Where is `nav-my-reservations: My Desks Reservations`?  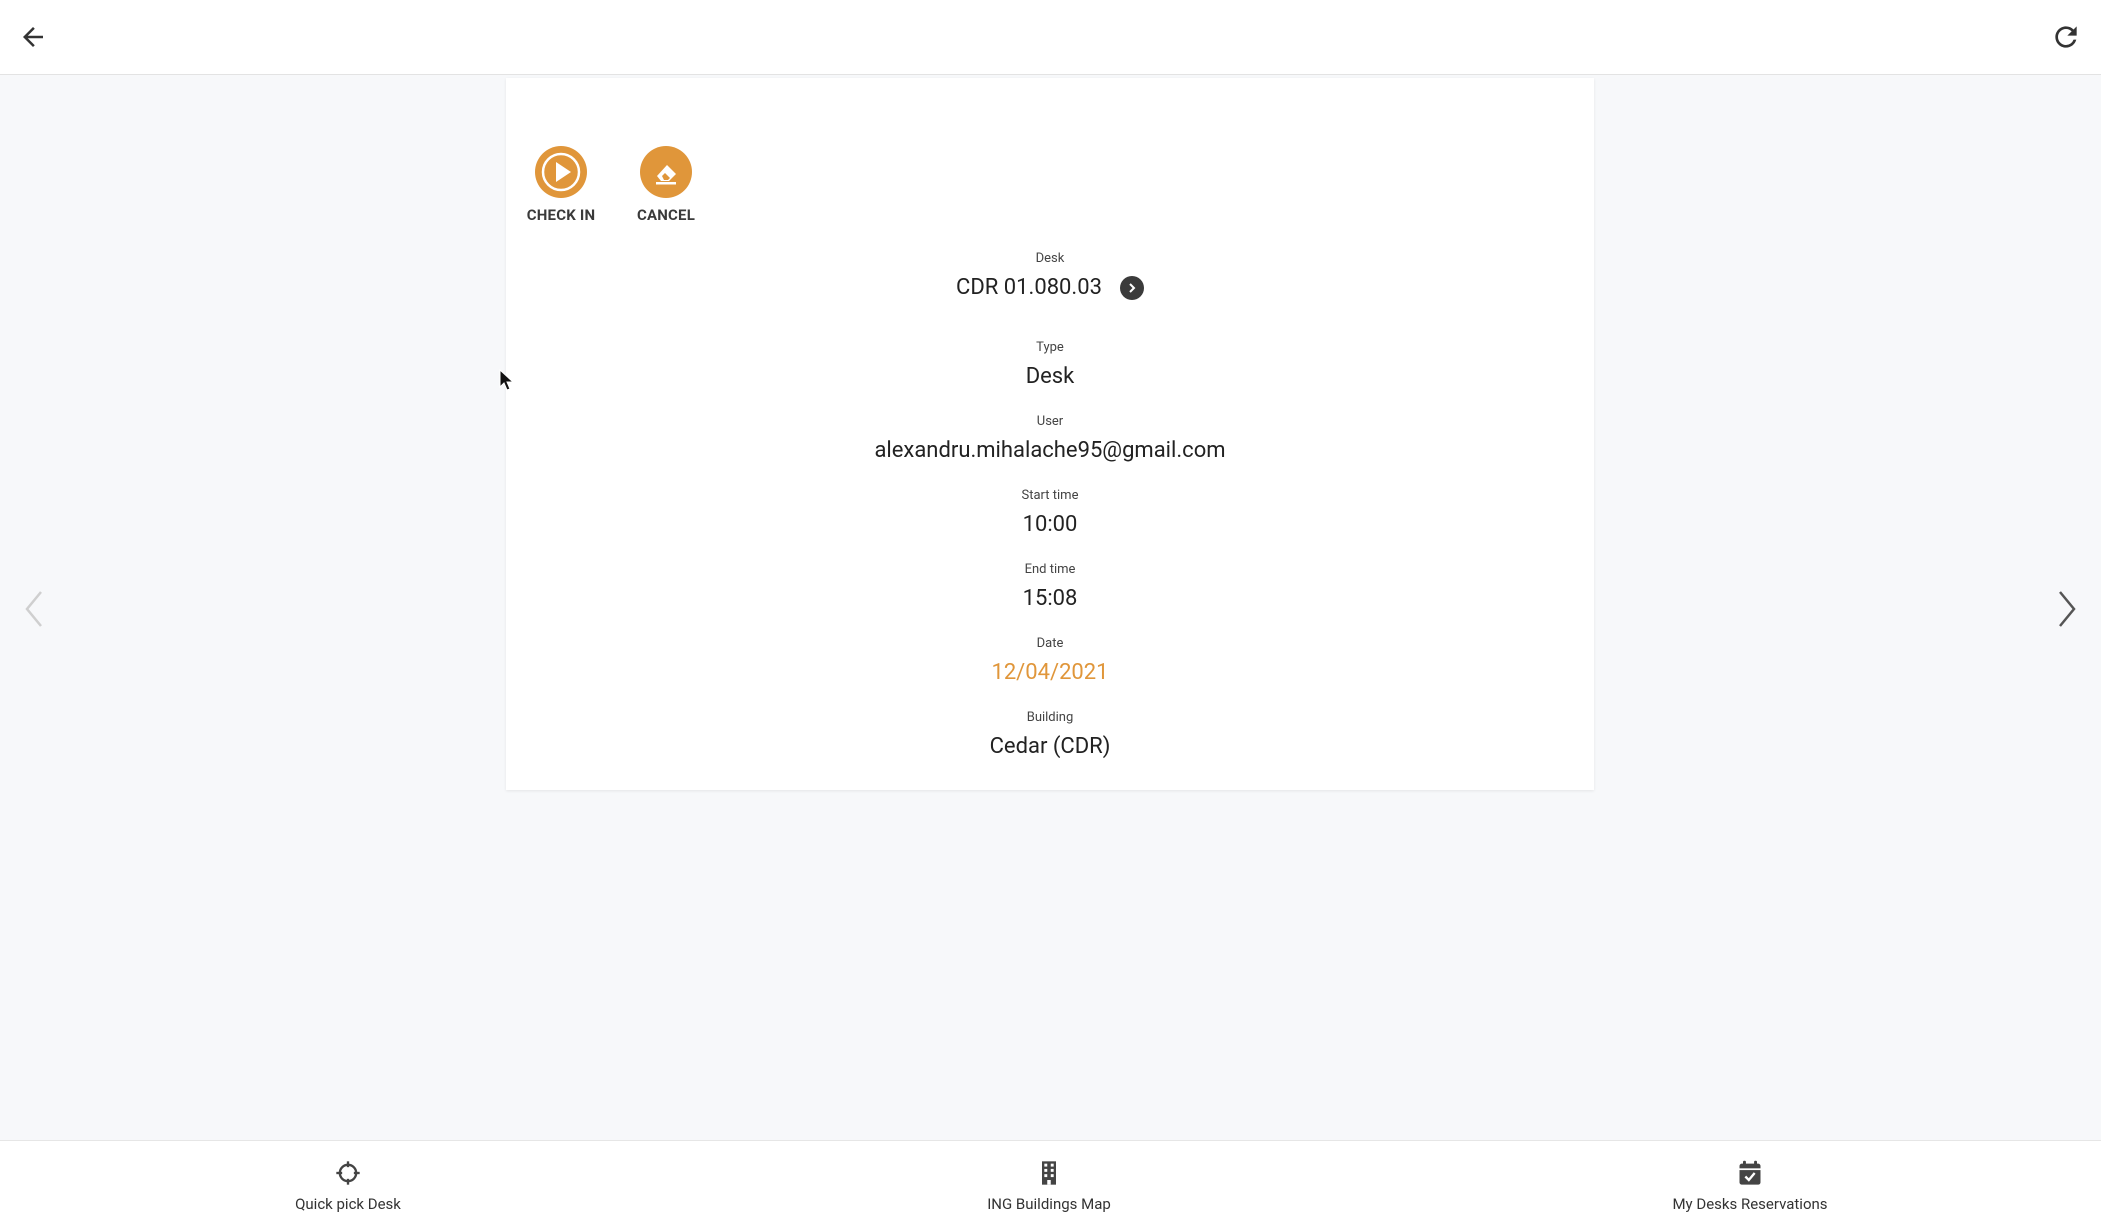
nav-my-reservations: My Desks Reservations is located at coordinates (1750, 1186).